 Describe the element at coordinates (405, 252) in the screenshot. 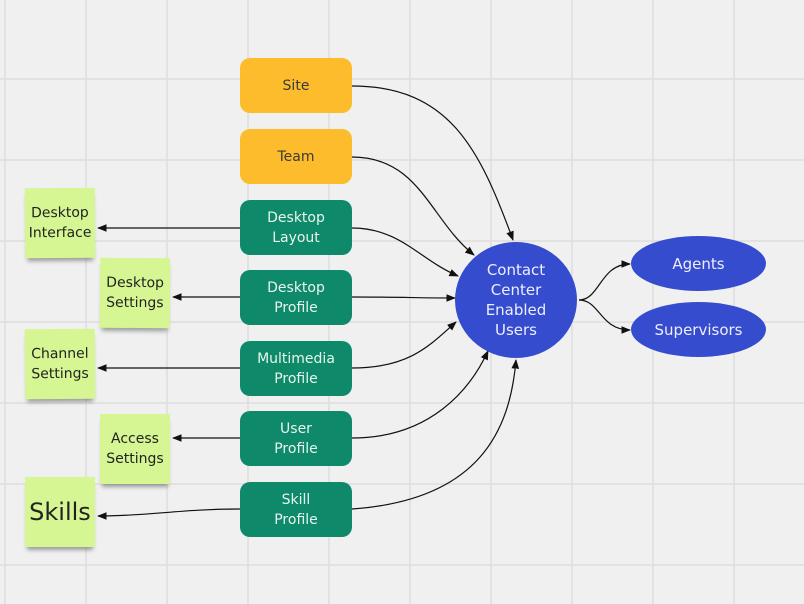

I see `edge-desktop-layout` at that location.